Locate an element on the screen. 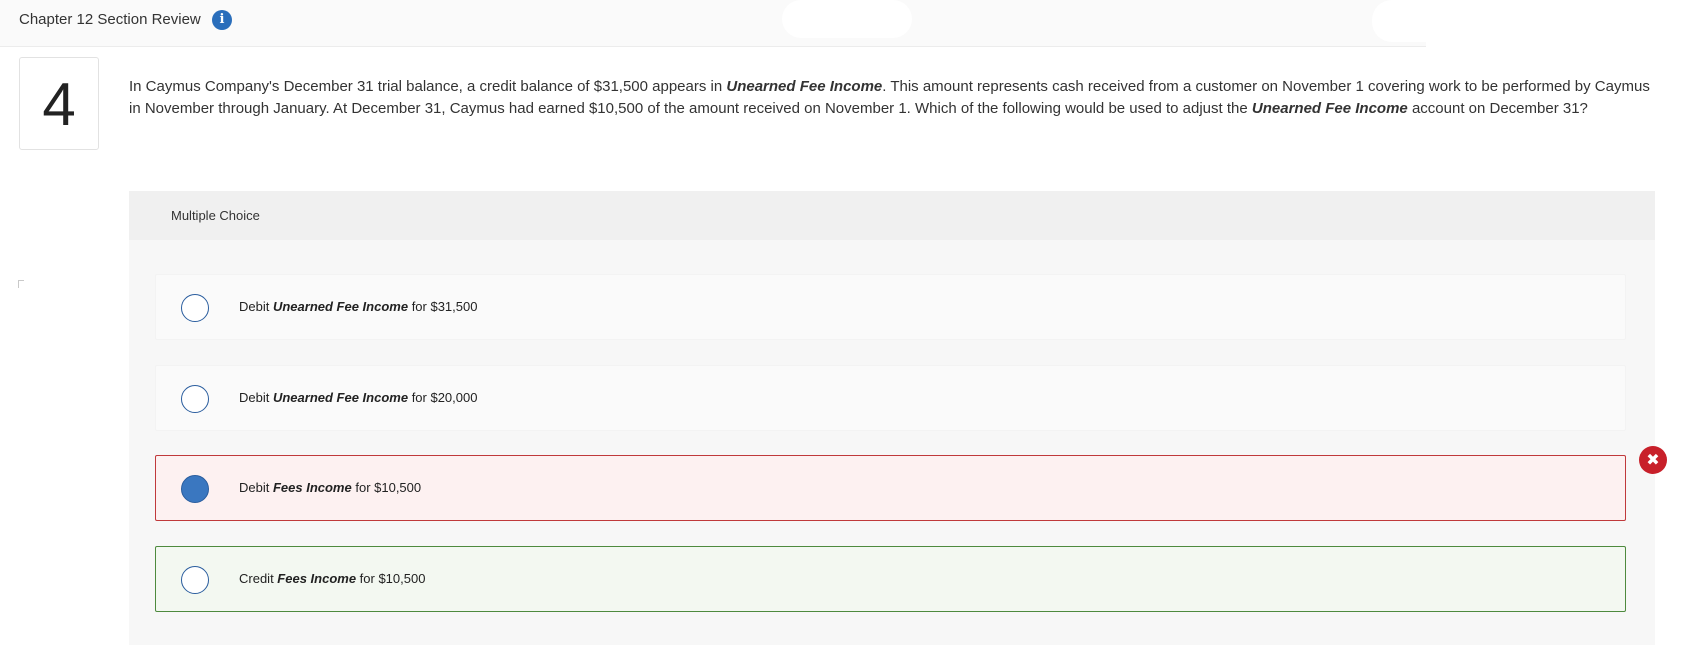  multiple-choice-label: Multiple Choice is located at coordinates (215, 215).